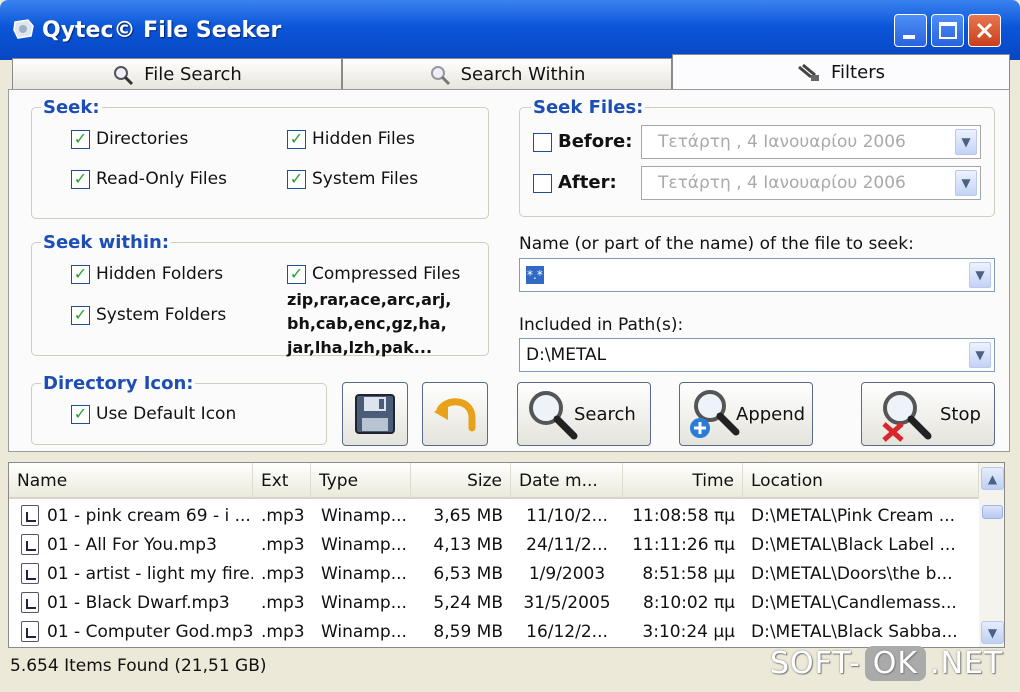 This screenshot has width=1020, height=692. What do you see at coordinates (992, 478) in the screenshot?
I see `scroll-up-icon: ▲` at bounding box center [992, 478].